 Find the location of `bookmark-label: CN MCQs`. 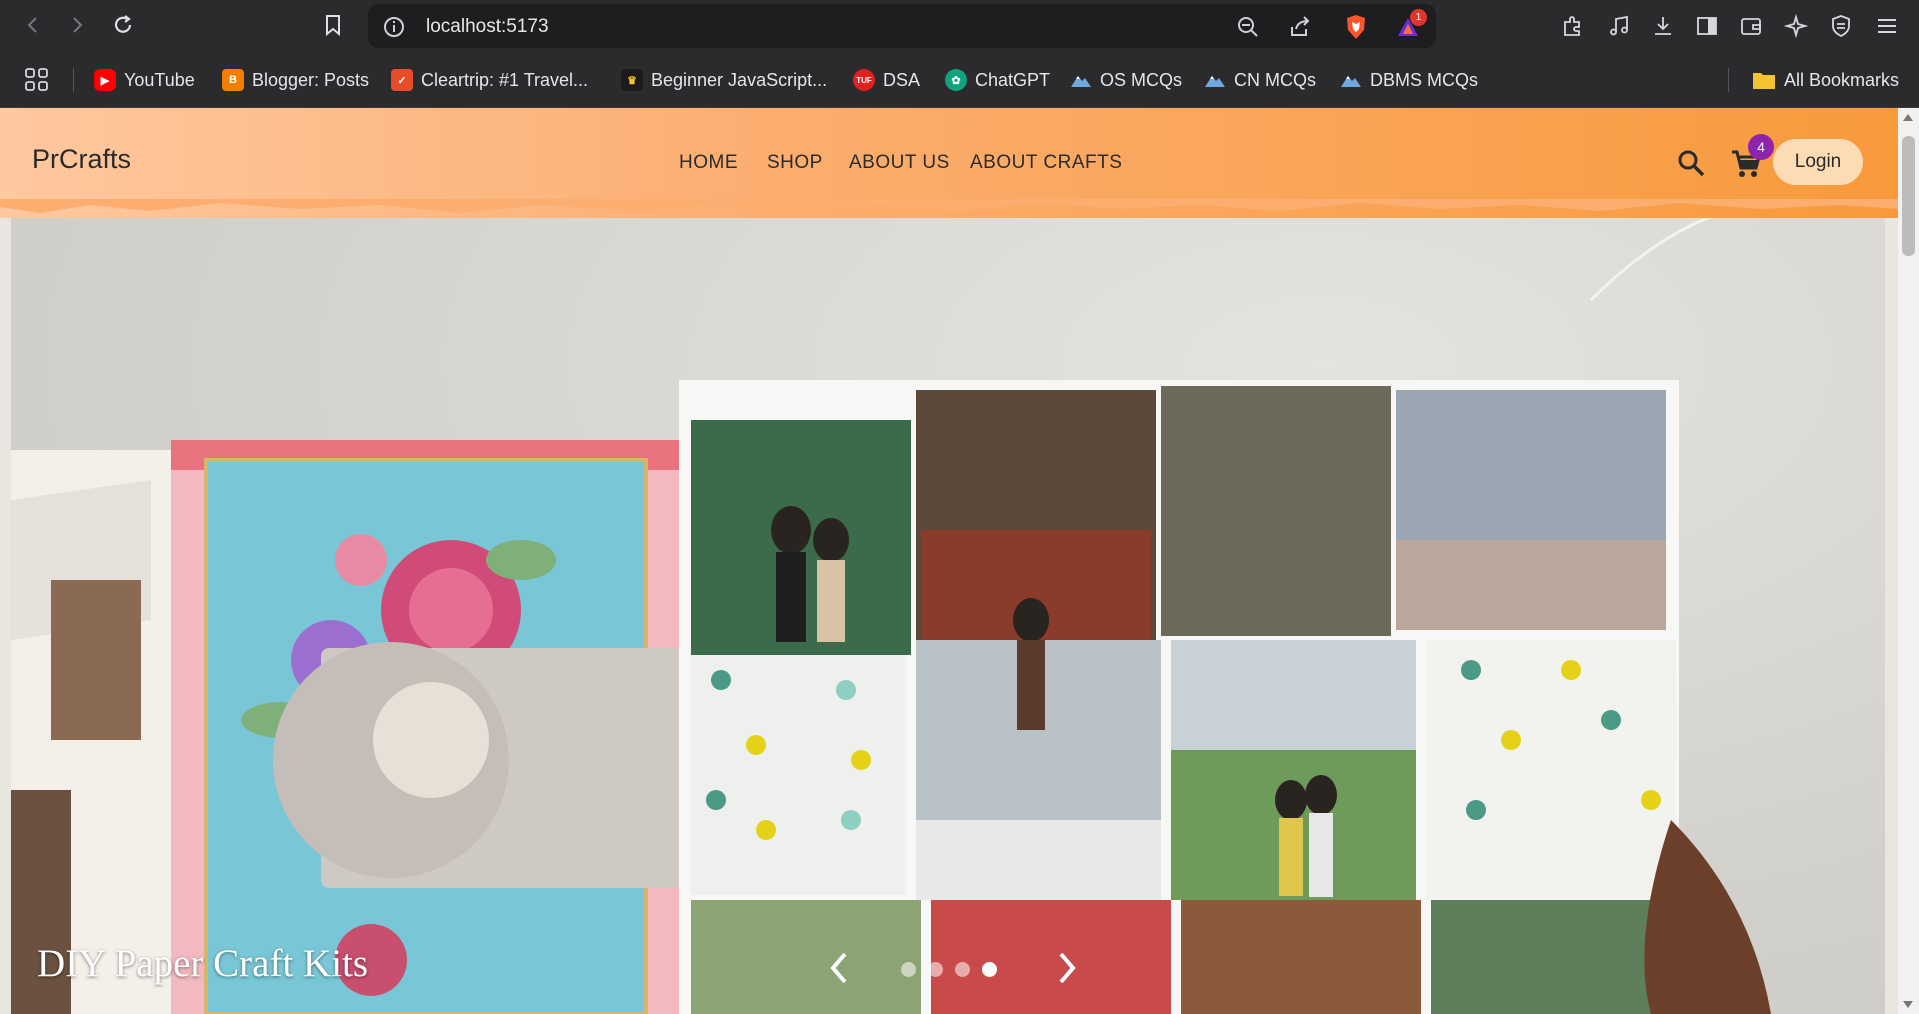

bookmark-label: CN MCQs is located at coordinates (1275, 79).